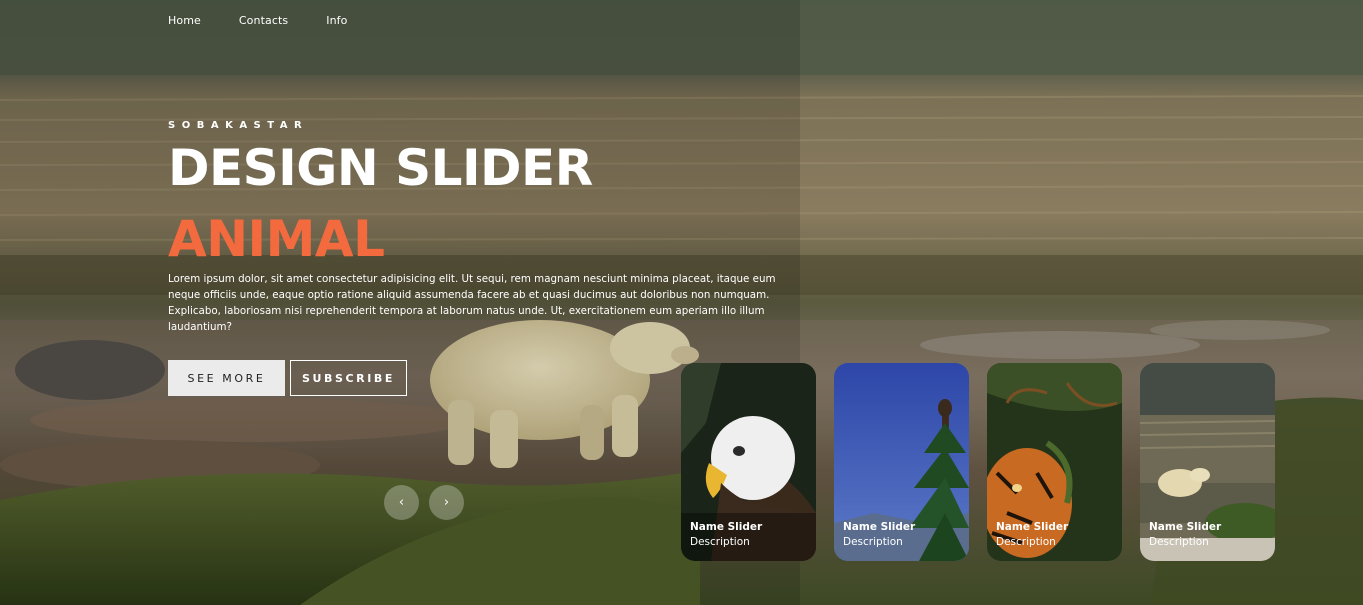  Describe the element at coordinates (380, 168) in the screenshot. I see `page-title: DESIGN SLIDER` at that location.